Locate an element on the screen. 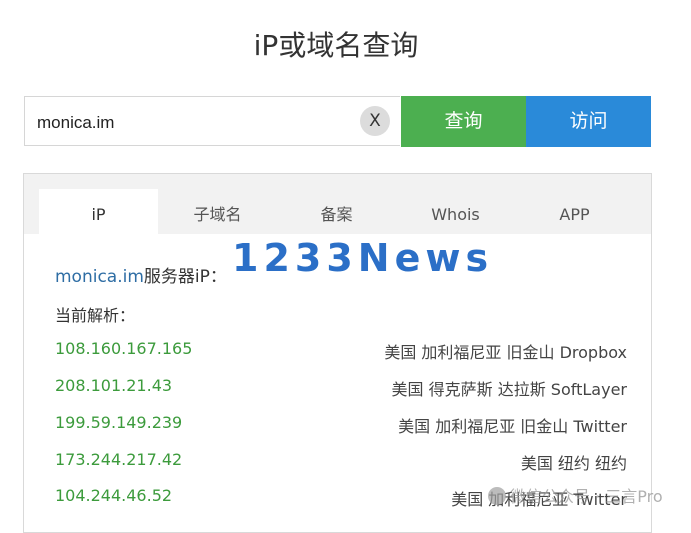 Image resolution: width=691 pixels, height=533 pixels. ip-address: 199.59.149.239 is located at coordinates (118, 422).